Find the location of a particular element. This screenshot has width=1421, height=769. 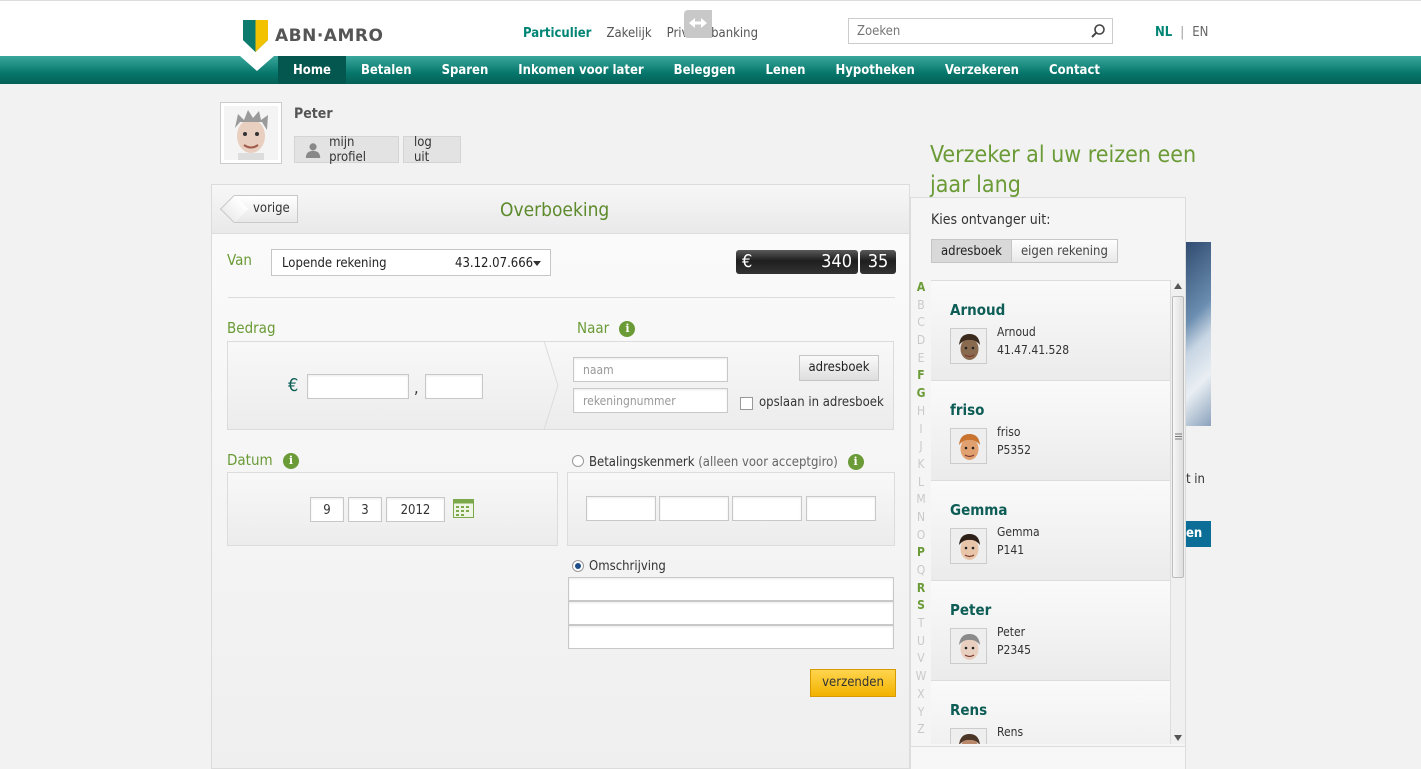

my-profile-button: mijn profiel is located at coordinates (346, 149).